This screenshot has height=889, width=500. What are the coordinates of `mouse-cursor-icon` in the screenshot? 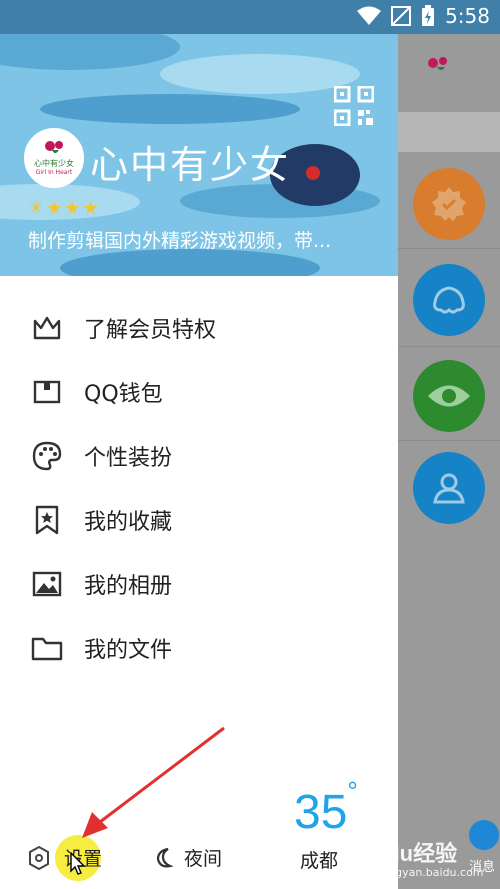 It's located at (78, 863).